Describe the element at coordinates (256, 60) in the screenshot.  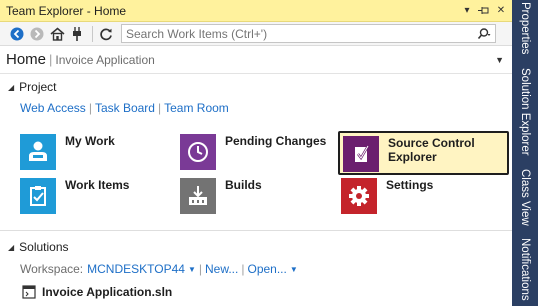
I see `page-header: Home | Invoice Application ▼` at that location.